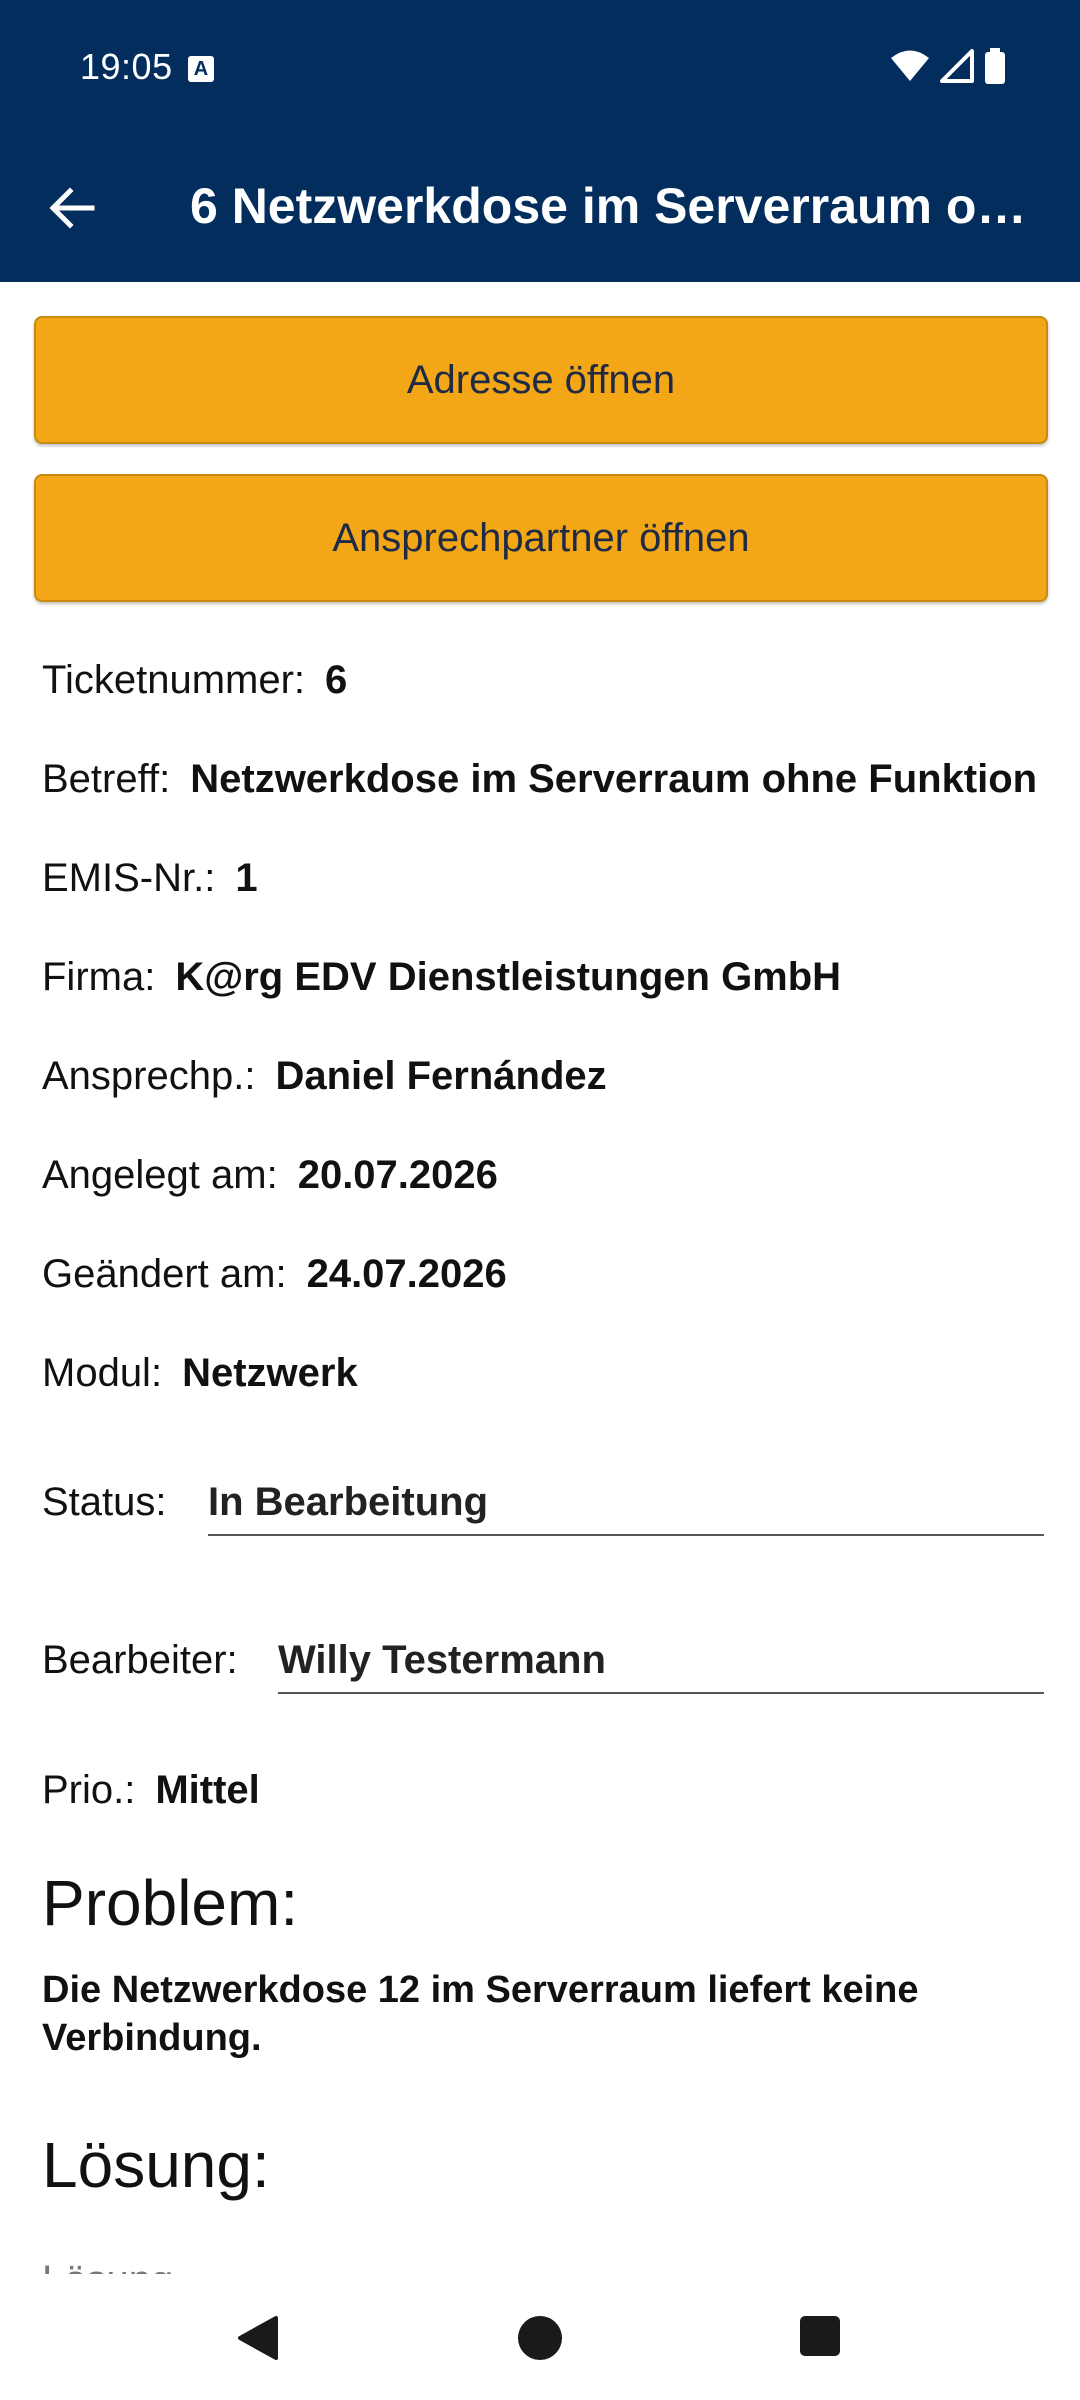  What do you see at coordinates (246, 878) in the screenshot?
I see `emis-value: 1` at bounding box center [246, 878].